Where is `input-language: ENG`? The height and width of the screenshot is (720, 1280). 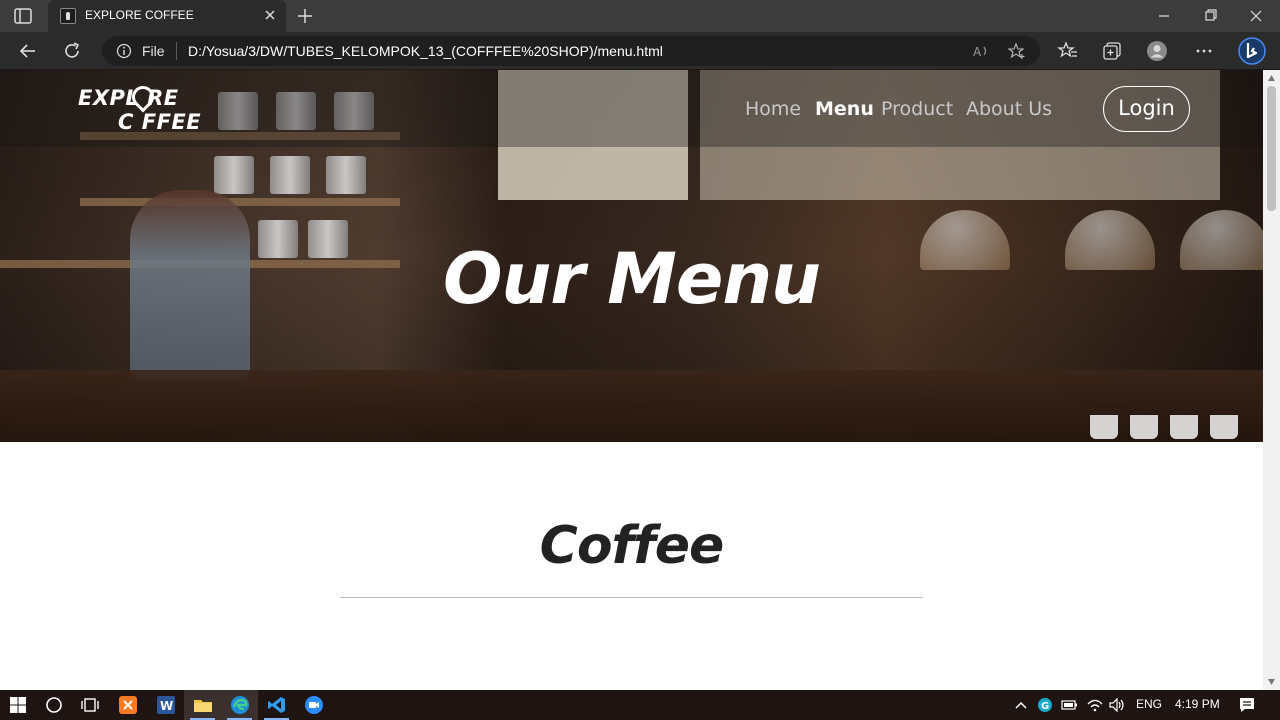 input-language: ENG is located at coordinates (1149, 704).